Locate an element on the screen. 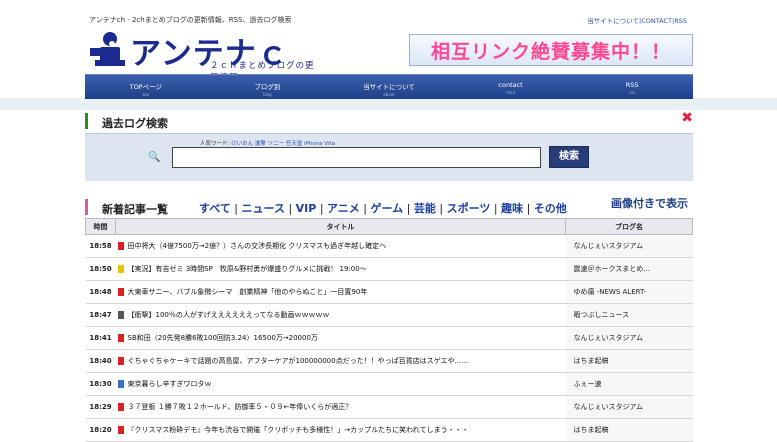 The image size is (777, 442). nav-shadow is located at coordinates (388, 104).